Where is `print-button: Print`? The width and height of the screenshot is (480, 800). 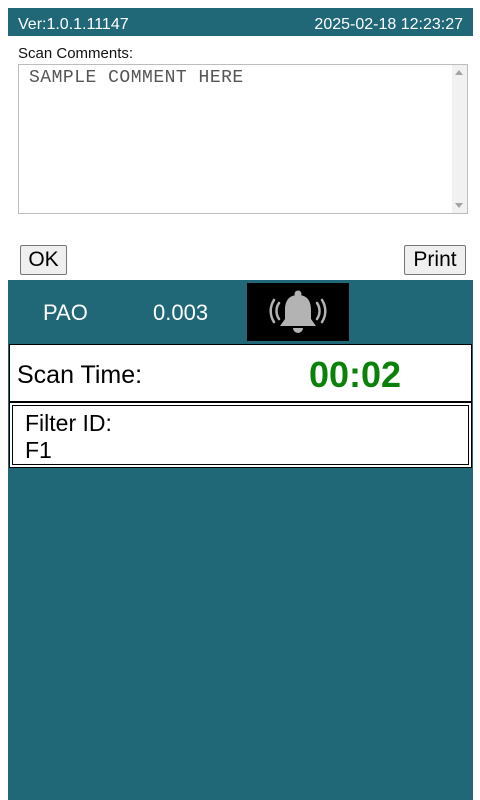 print-button: Print is located at coordinates (435, 260).